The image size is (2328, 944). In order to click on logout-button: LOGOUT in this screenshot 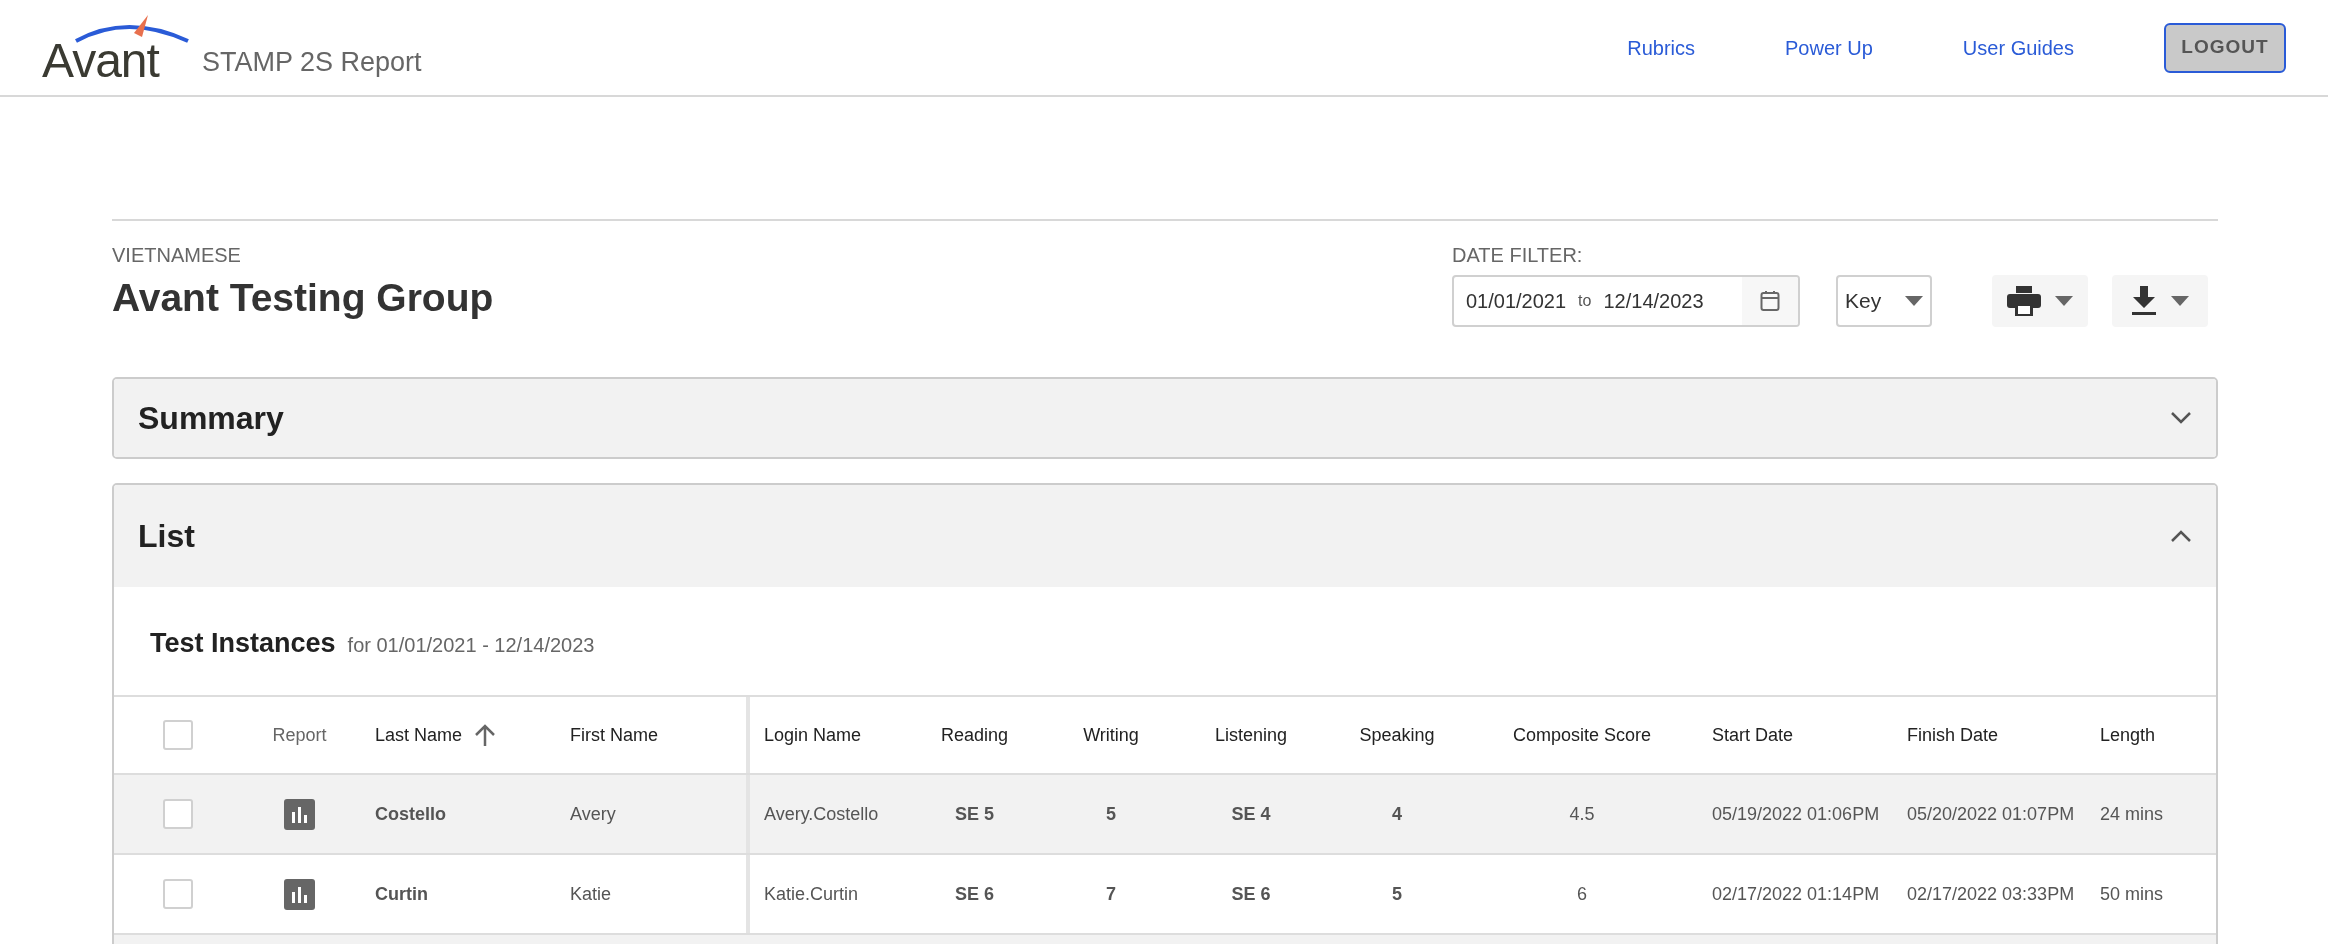, I will do `click(2225, 47)`.